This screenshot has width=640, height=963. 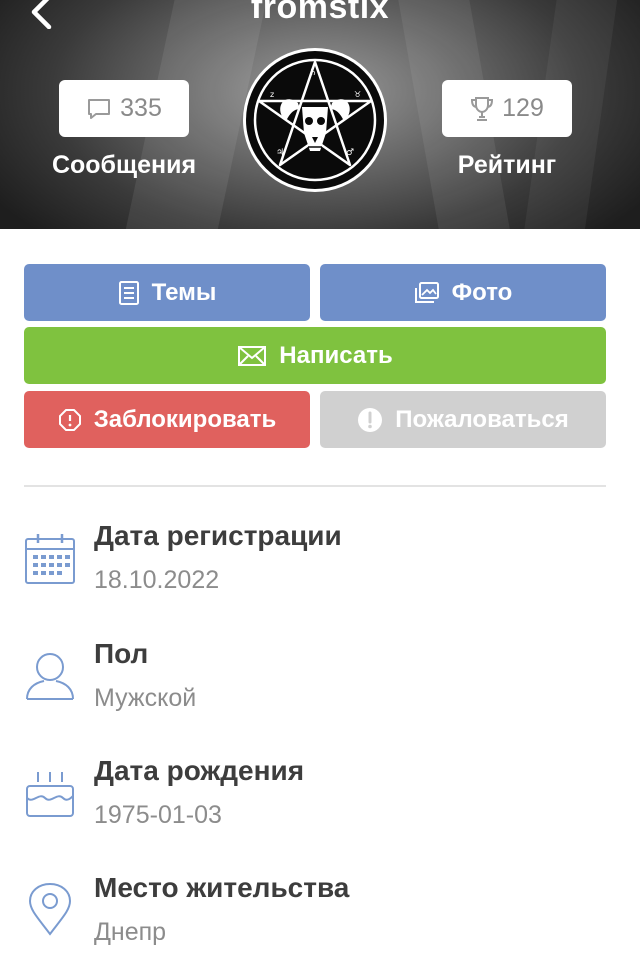 I want to click on photo-gallery-icon, so click(x=426, y=292).